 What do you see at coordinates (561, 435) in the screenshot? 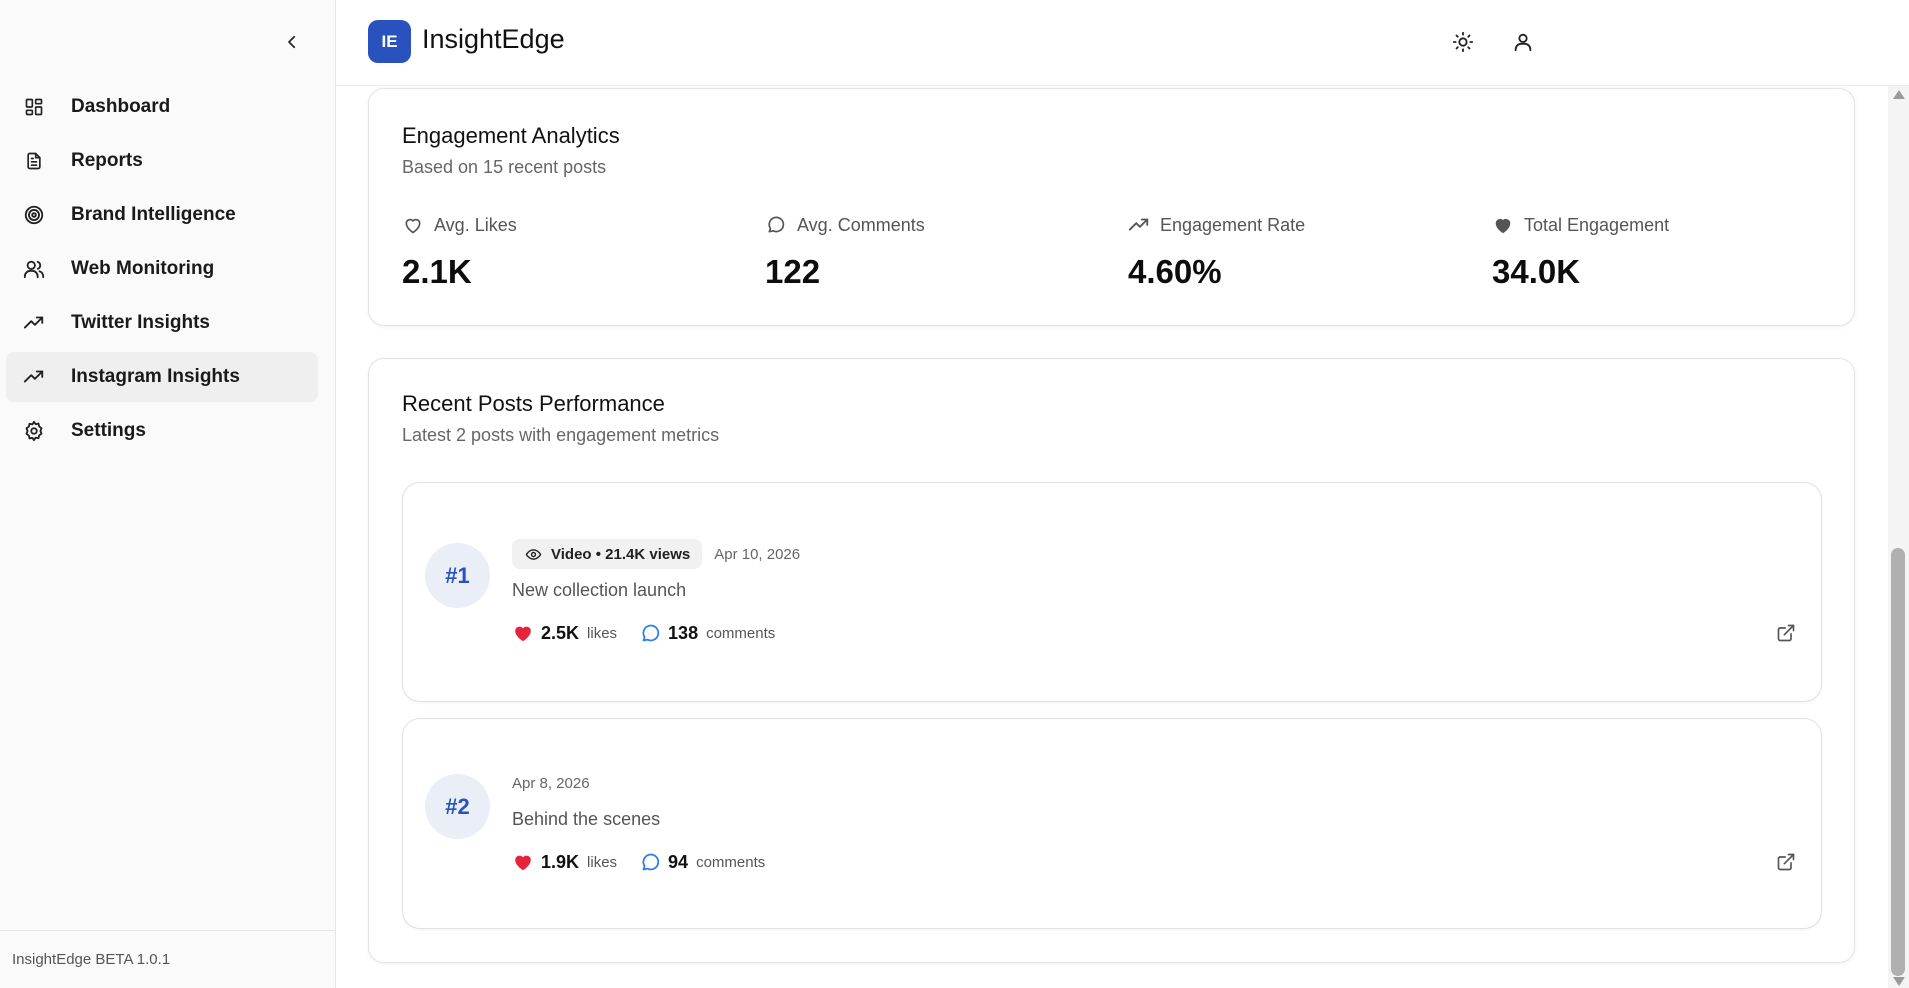
I see `card-subtitle: Latest 2 posts with engagement metrics` at bounding box center [561, 435].